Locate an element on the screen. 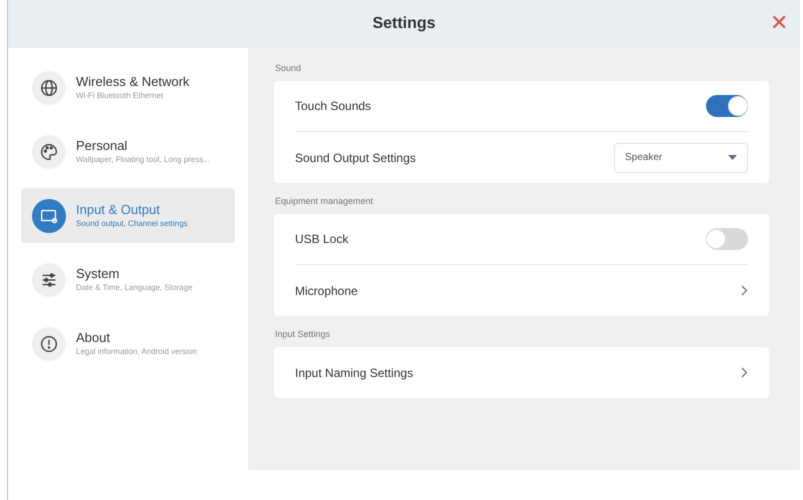  setting-label: Sound Output Settings is located at coordinates (355, 158).